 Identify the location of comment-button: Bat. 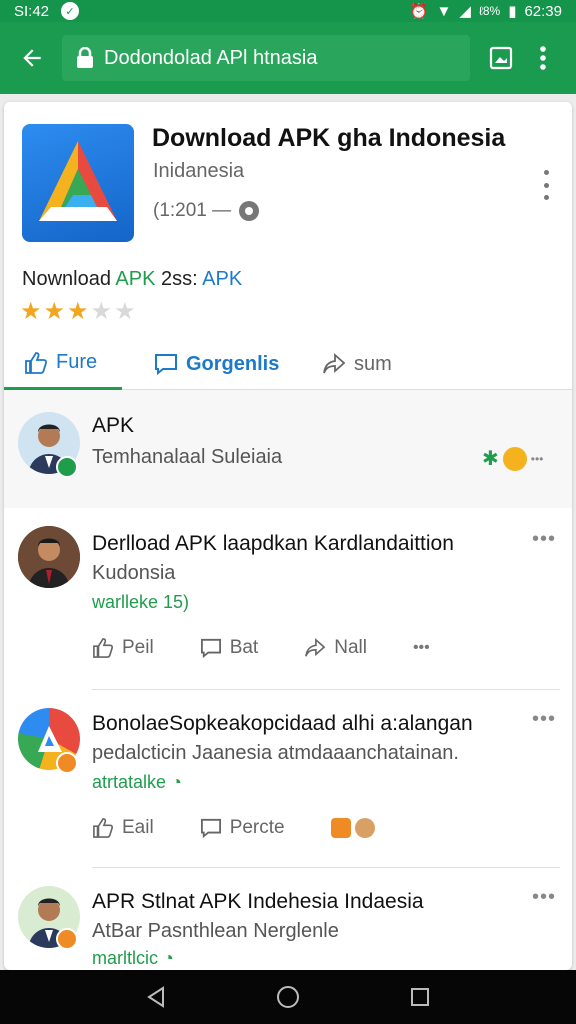
(229, 648).